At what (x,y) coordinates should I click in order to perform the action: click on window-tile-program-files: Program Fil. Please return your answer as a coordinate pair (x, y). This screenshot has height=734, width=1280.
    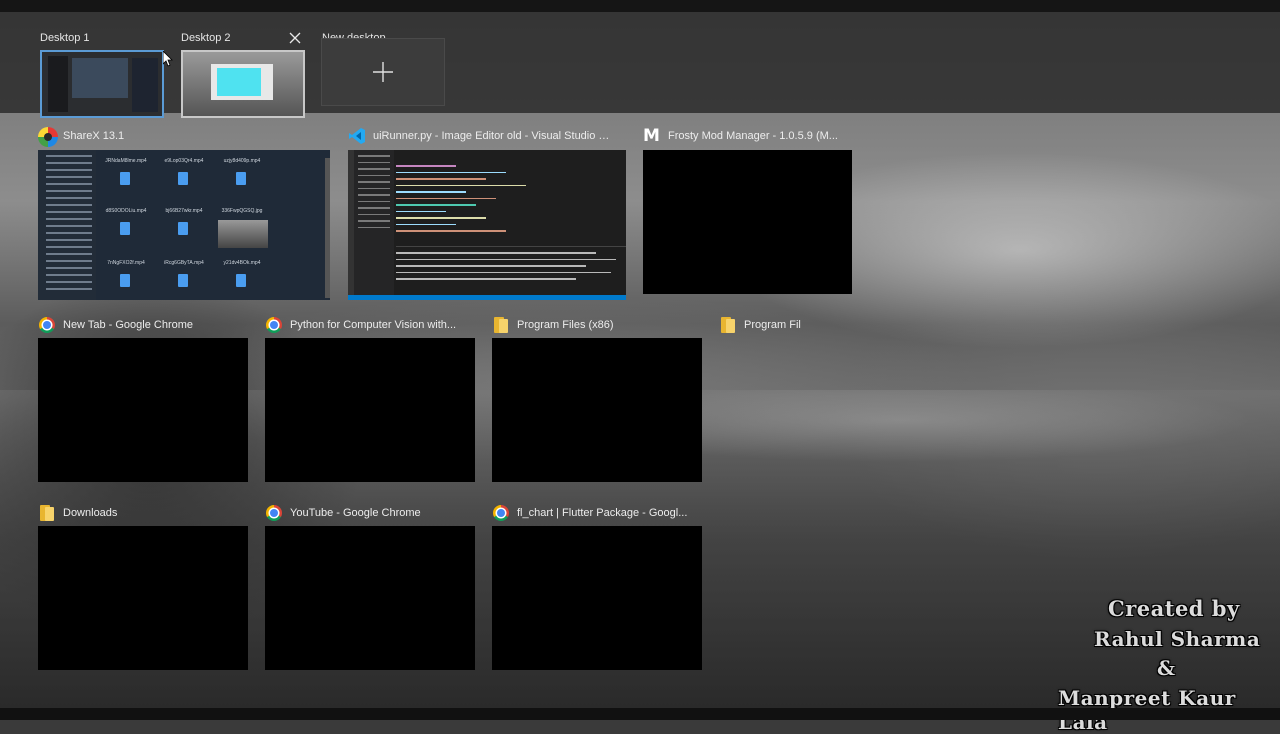
    Looking at the image, I should click on (824, 328).